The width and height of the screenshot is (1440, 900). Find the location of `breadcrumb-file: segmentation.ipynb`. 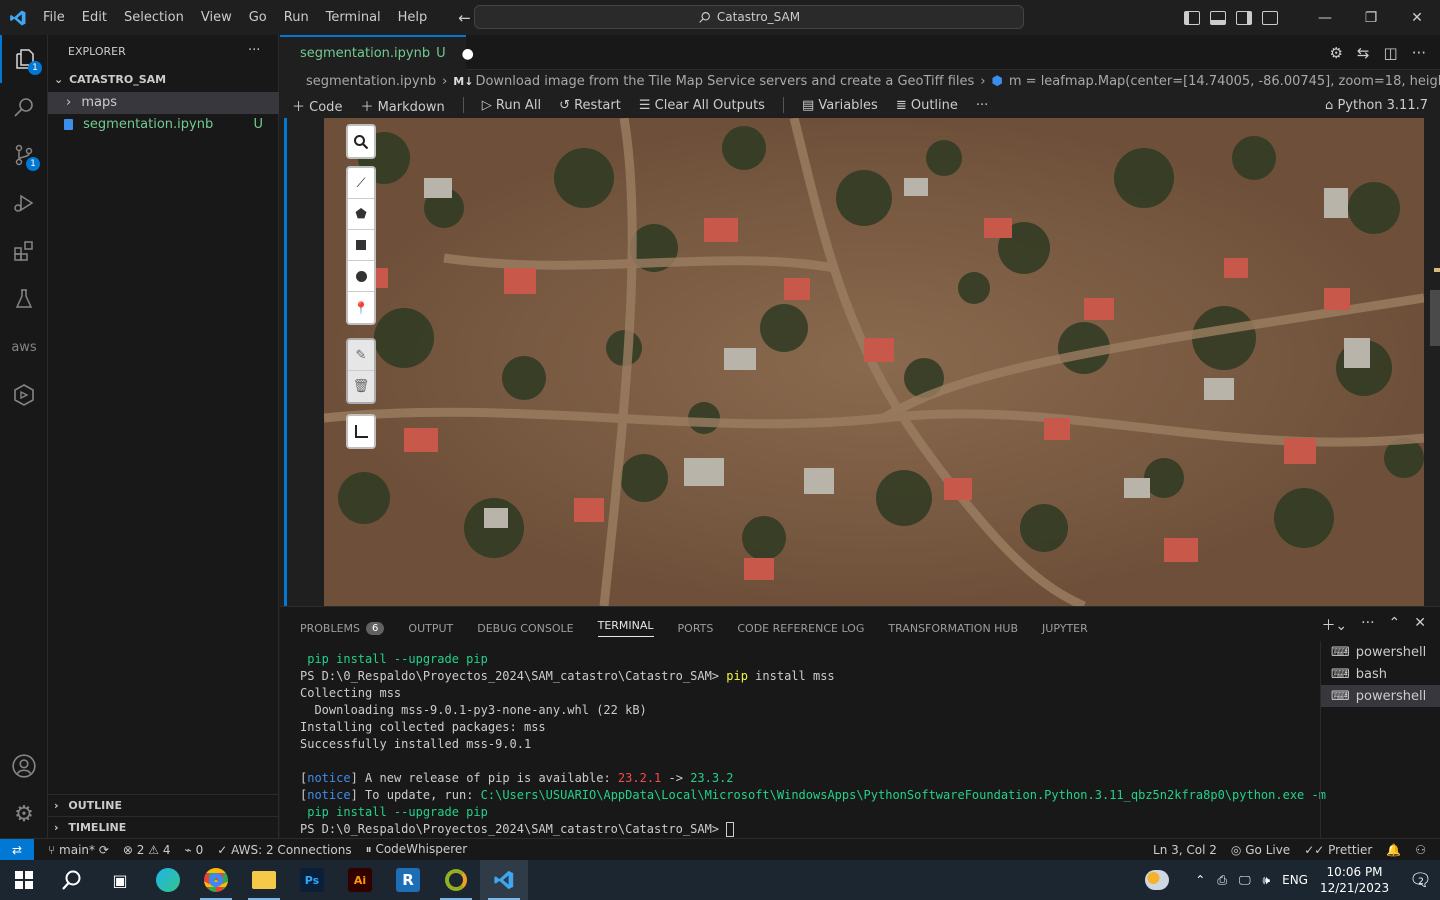

breadcrumb-file: segmentation.ipynb is located at coordinates (371, 81).